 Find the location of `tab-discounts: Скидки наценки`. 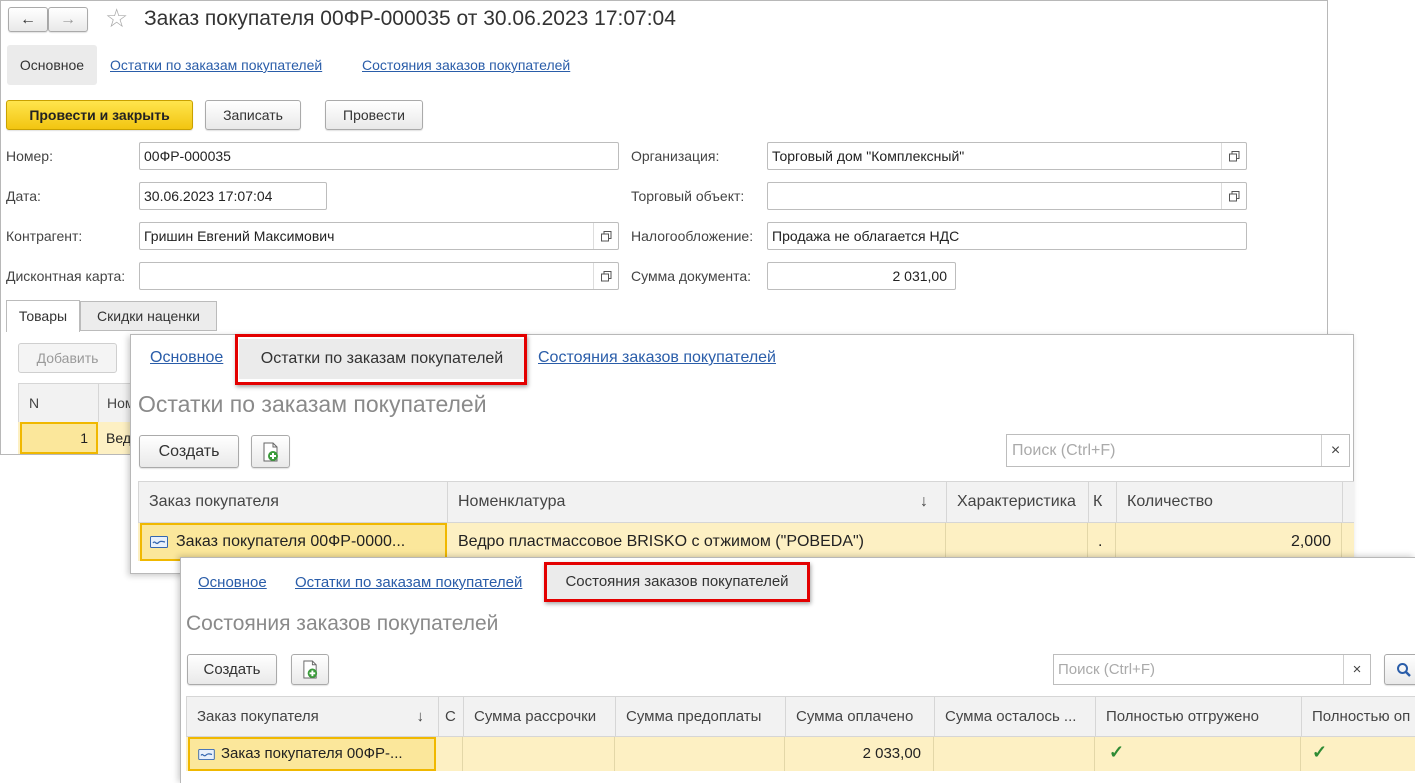

tab-discounts: Скидки наценки is located at coordinates (148, 316).